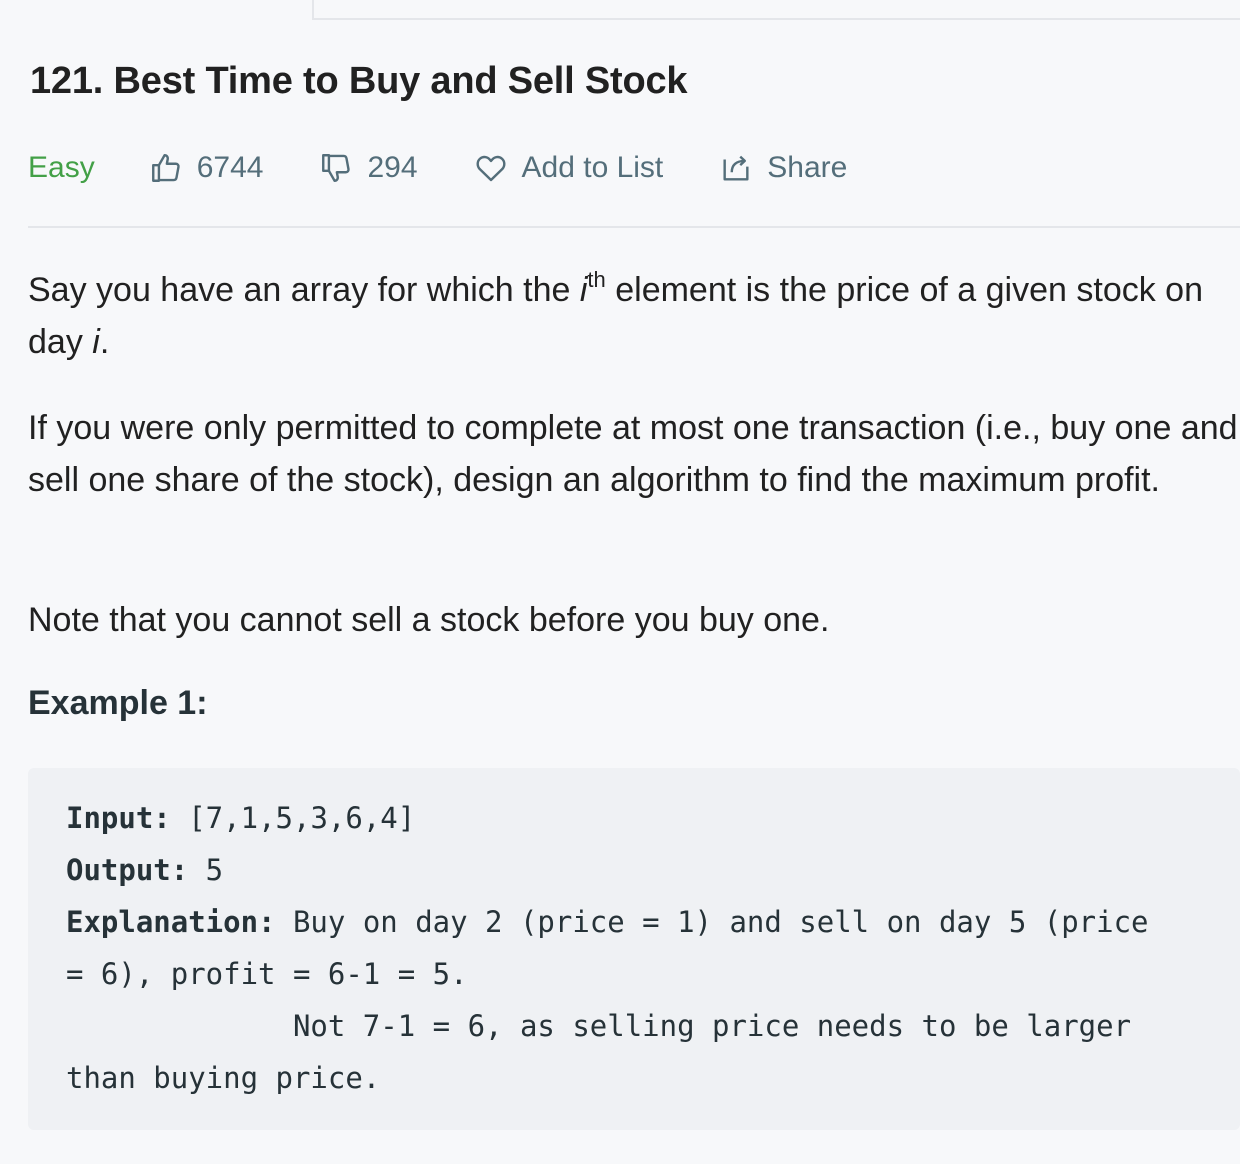 This screenshot has height=1164, width=1240. I want to click on heart-icon, so click(491, 168).